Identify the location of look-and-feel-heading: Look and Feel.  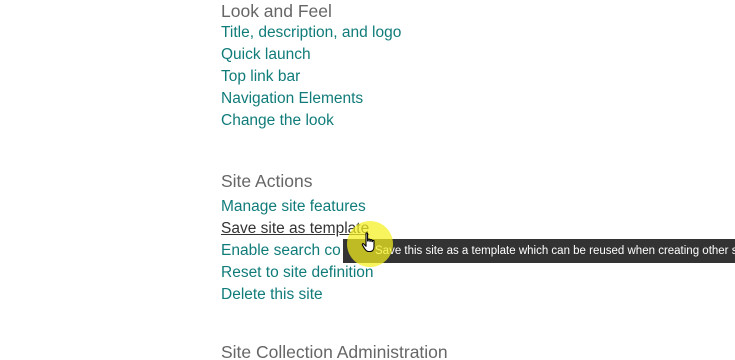
(276, 11).